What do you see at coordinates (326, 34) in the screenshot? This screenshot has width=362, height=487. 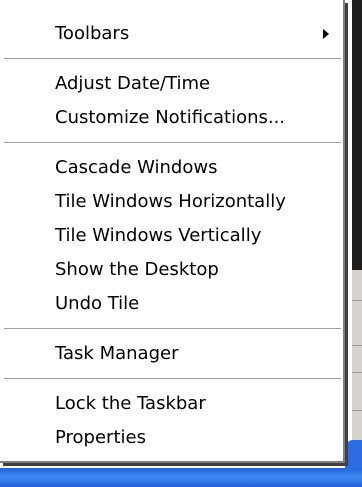 I see `submenu-arrow-icon` at bounding box center [326, 34].